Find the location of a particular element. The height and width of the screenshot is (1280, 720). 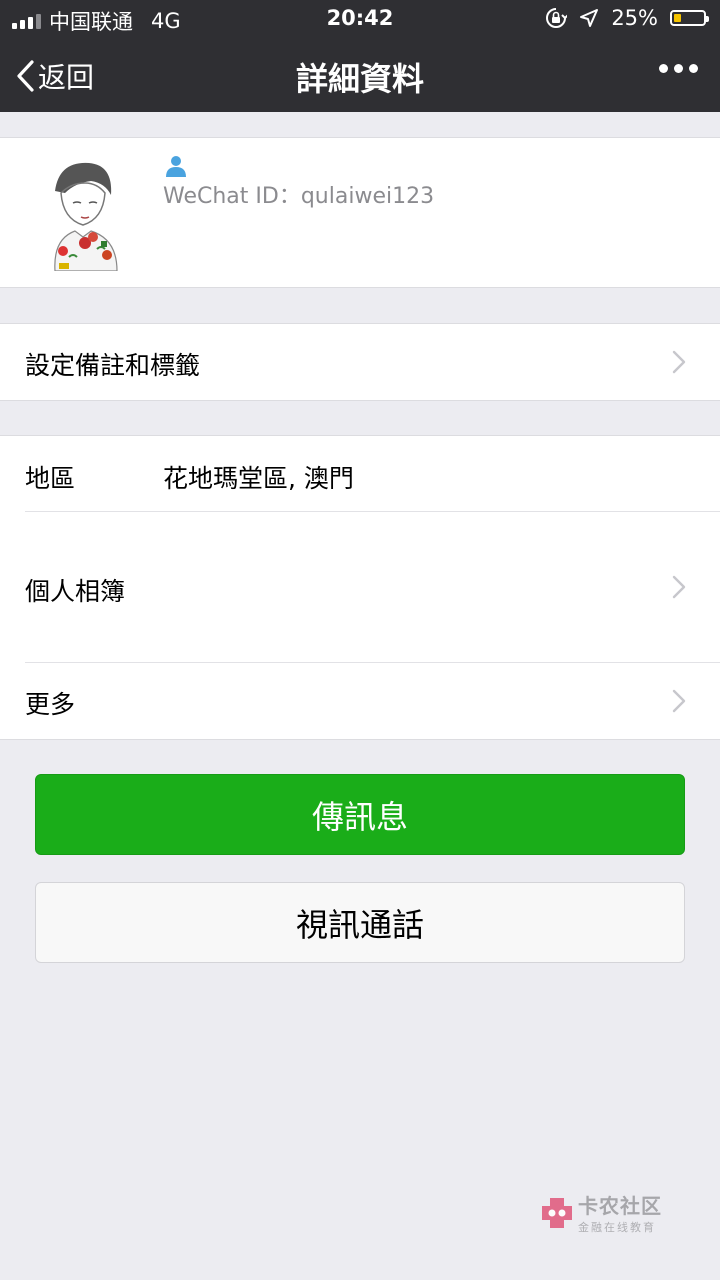

status-right: 25% is located at coordinates (627, 18).